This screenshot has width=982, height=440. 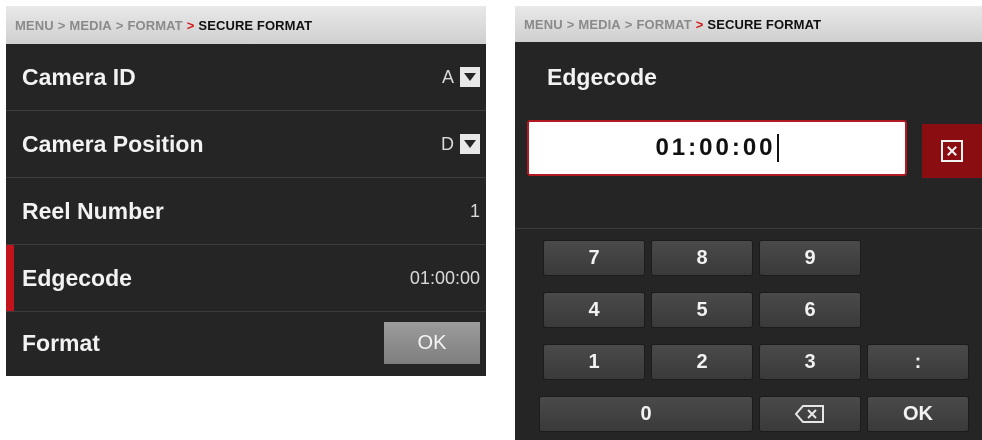 I want to click on format-label: Format, so click(x=61, y=342).